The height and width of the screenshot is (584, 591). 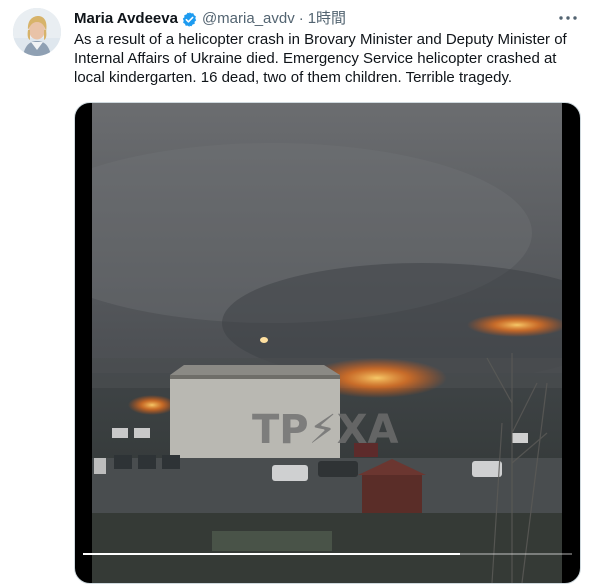 I want to click on video-progress-fill, so click(x=271, y=554).